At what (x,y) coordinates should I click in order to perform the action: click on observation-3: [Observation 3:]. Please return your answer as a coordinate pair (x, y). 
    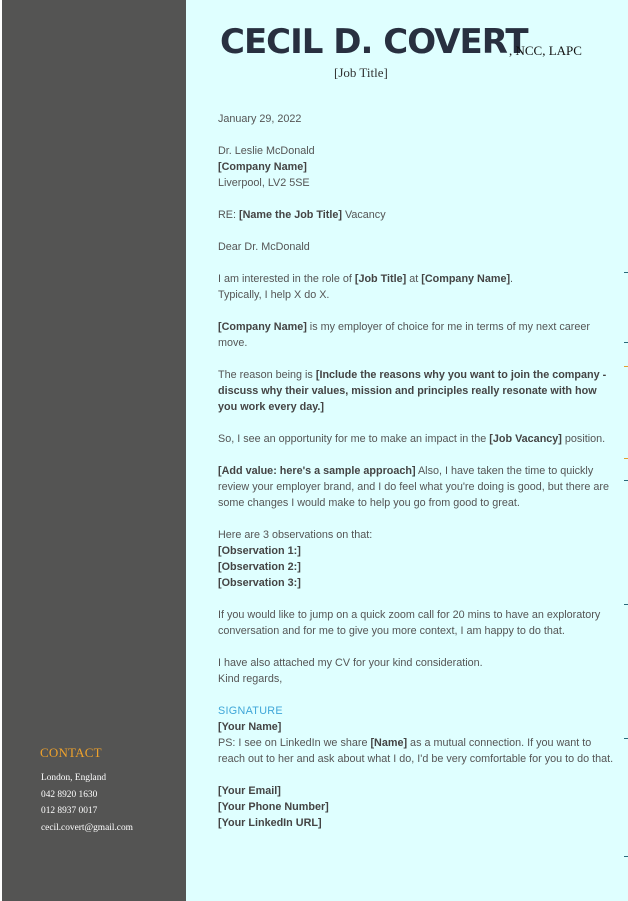
    Looking at the image, I should click on (259, 583).